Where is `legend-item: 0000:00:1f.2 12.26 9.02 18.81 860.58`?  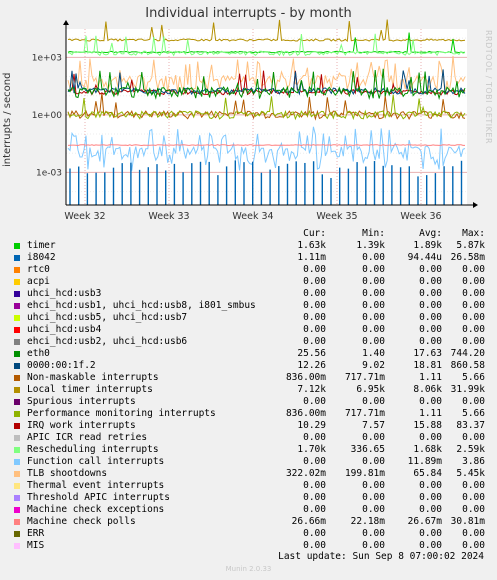 legend-item: 0000:00:1f.2 12.26 9.02 18.81 860.58 is located at coordinates (252, 366).